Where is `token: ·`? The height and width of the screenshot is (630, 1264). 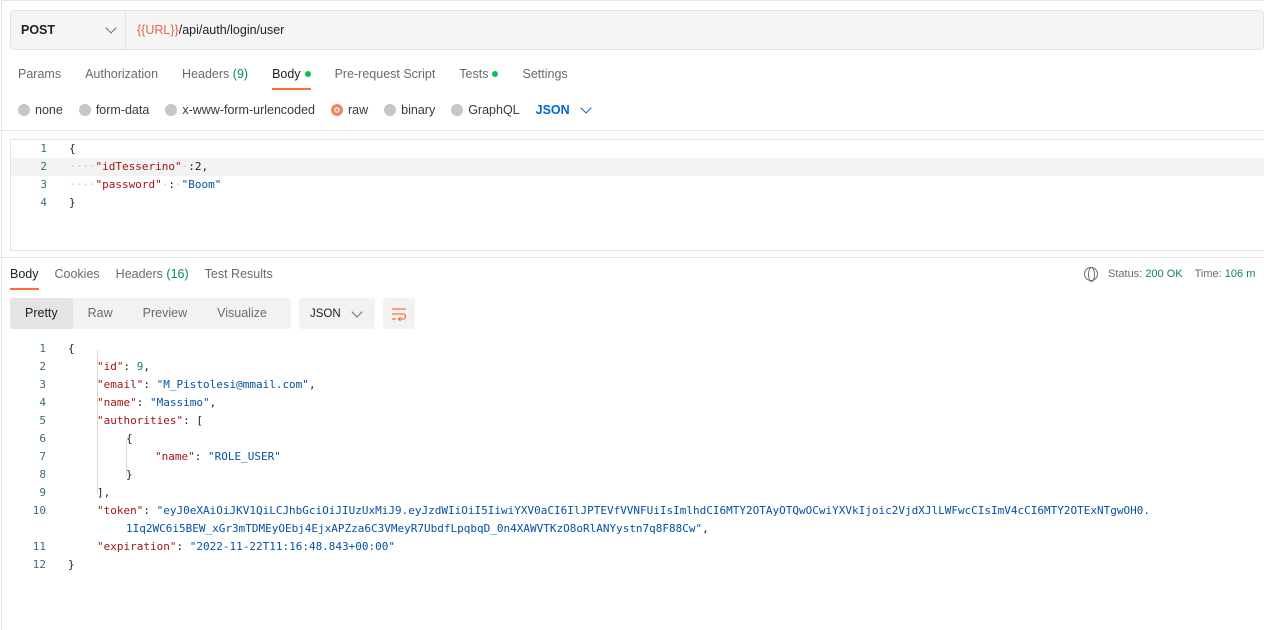 token: · is located at coordinates (178, 184).